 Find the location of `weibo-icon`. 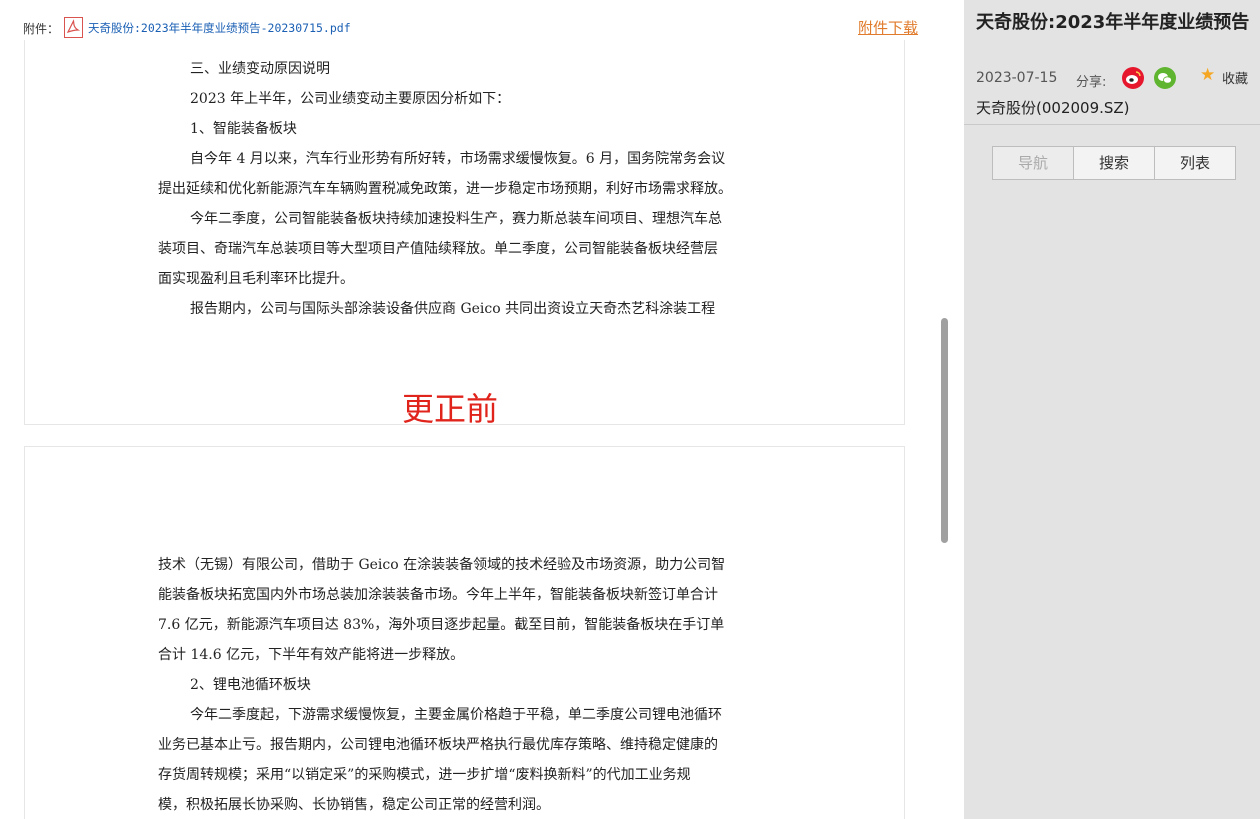

weibo-icon is located at coordinates (1133, 78).